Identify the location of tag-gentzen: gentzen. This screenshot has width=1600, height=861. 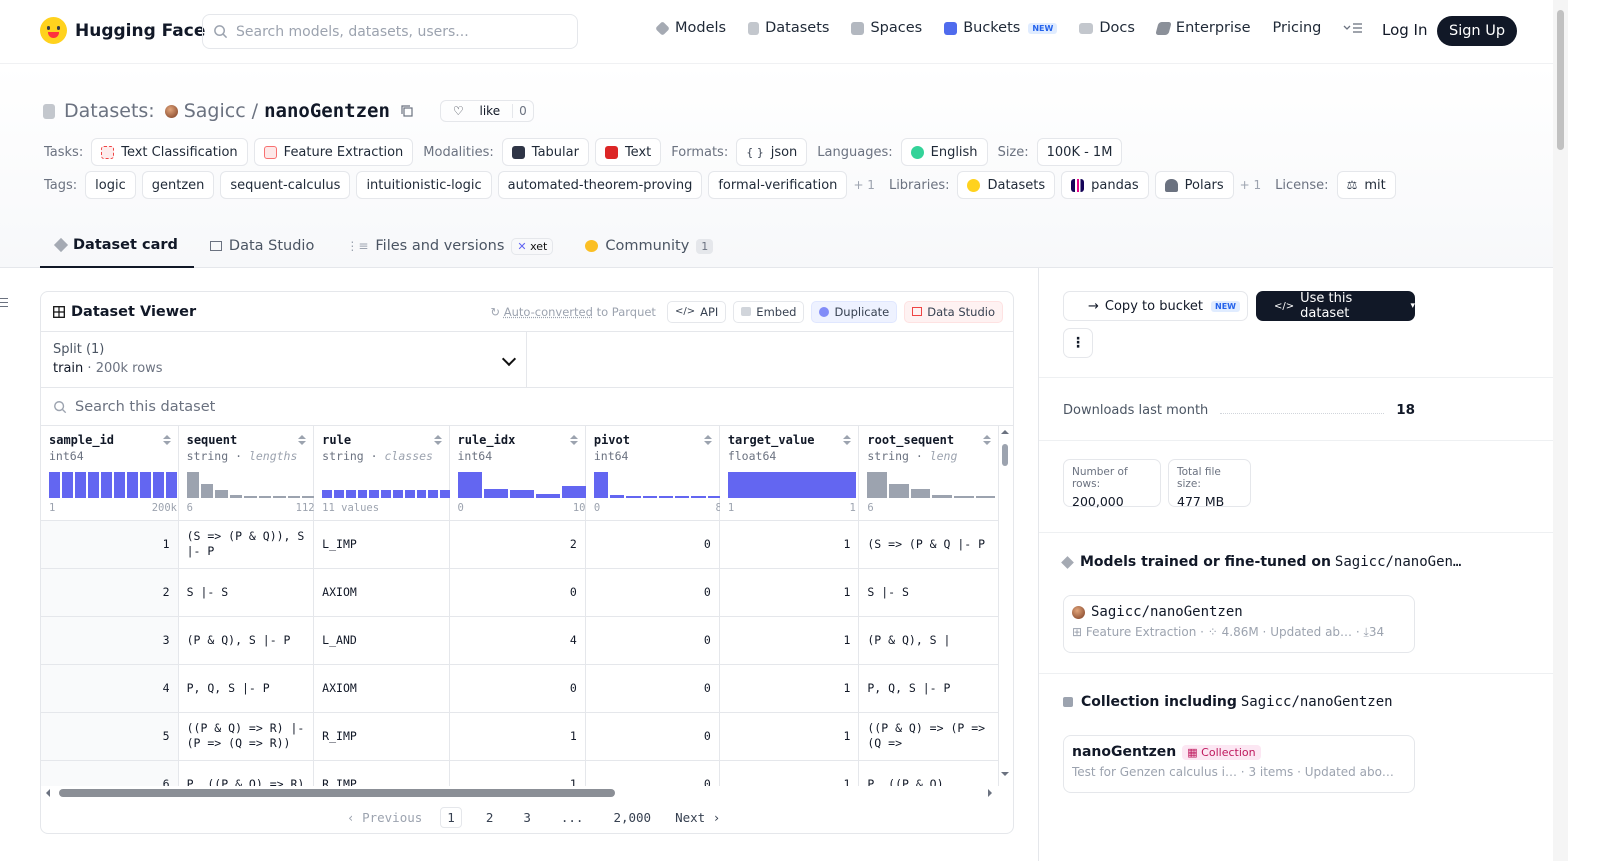
(178, 185).